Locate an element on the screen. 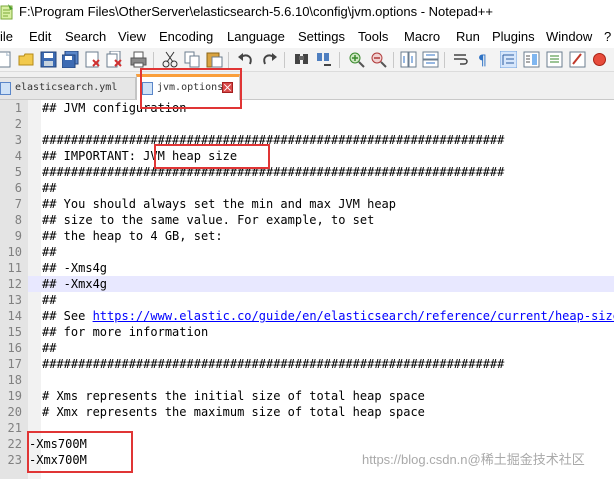  sync-vertical-icon is located at coordinates (408, 59).